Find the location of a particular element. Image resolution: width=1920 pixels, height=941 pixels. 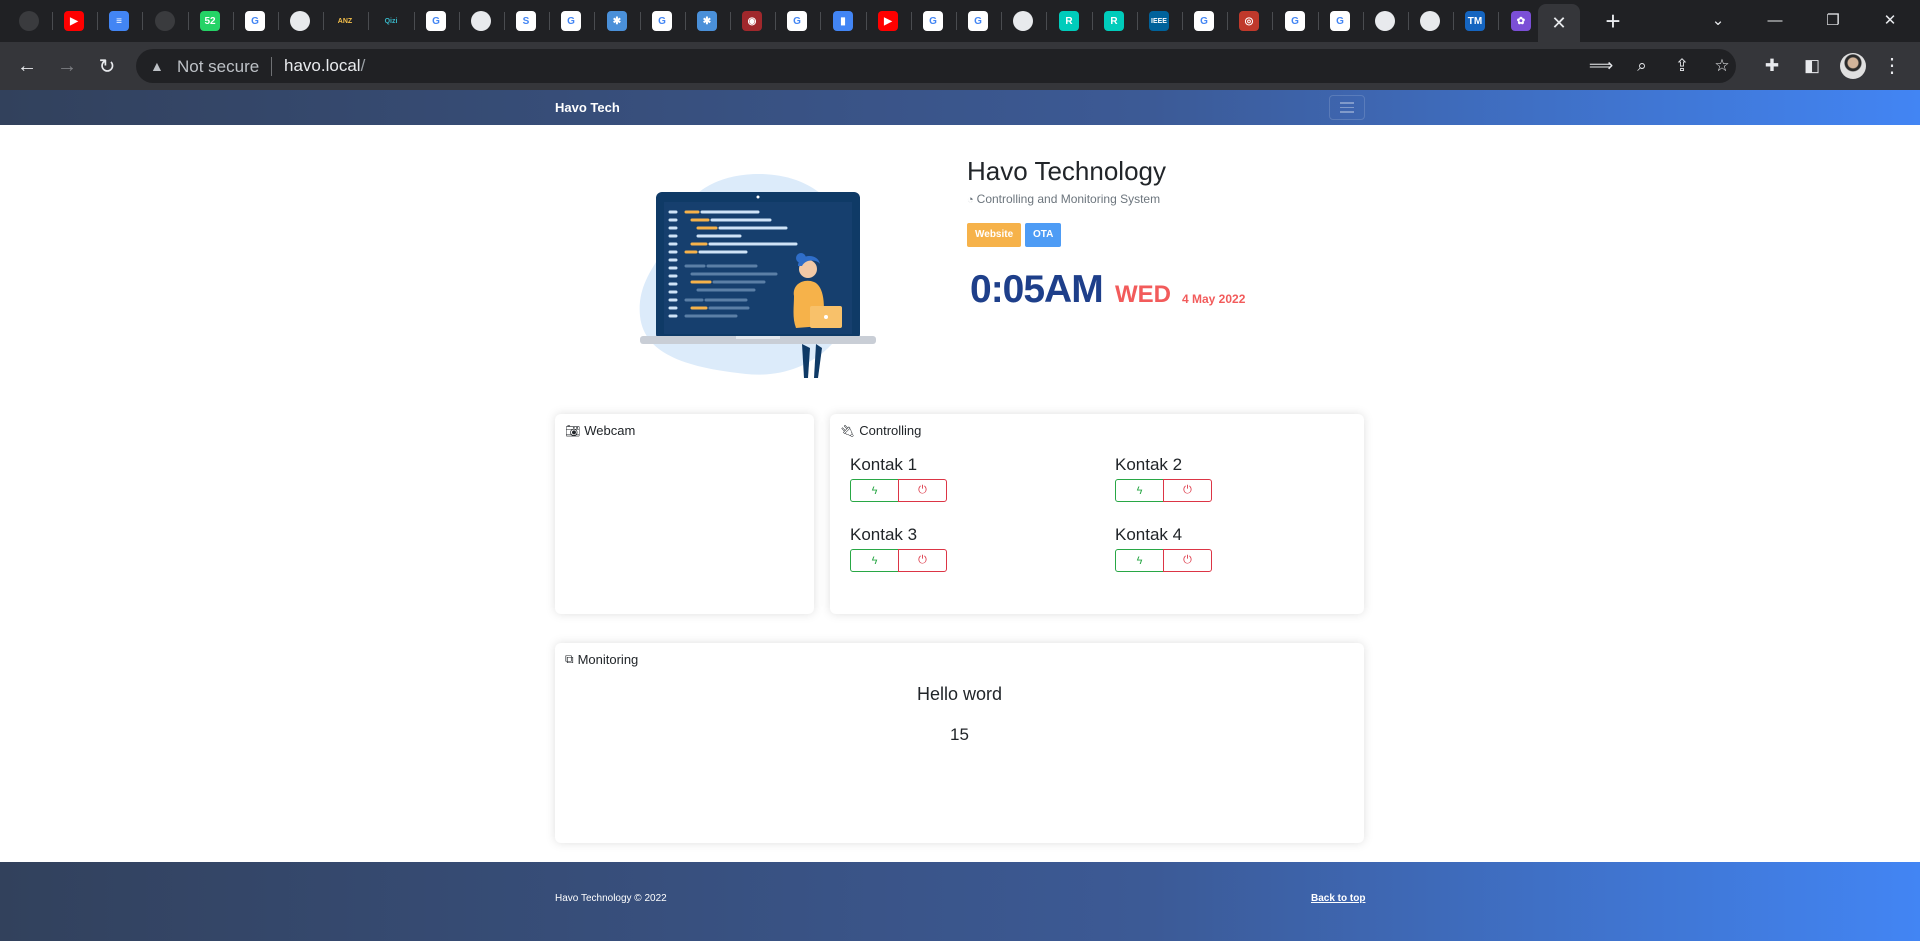

new-tab-button: + is located at coordinates (1613, 21).